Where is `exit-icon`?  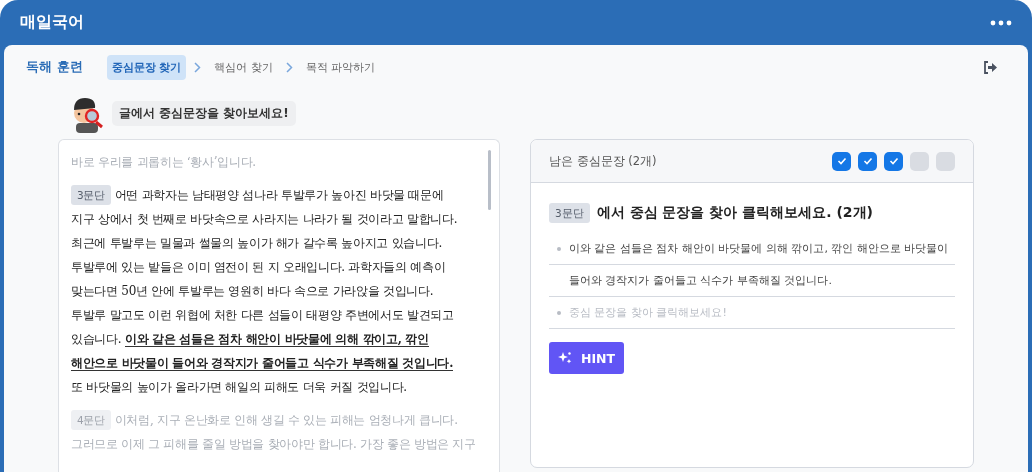
exit-icon is located at coordinates (990, 67).